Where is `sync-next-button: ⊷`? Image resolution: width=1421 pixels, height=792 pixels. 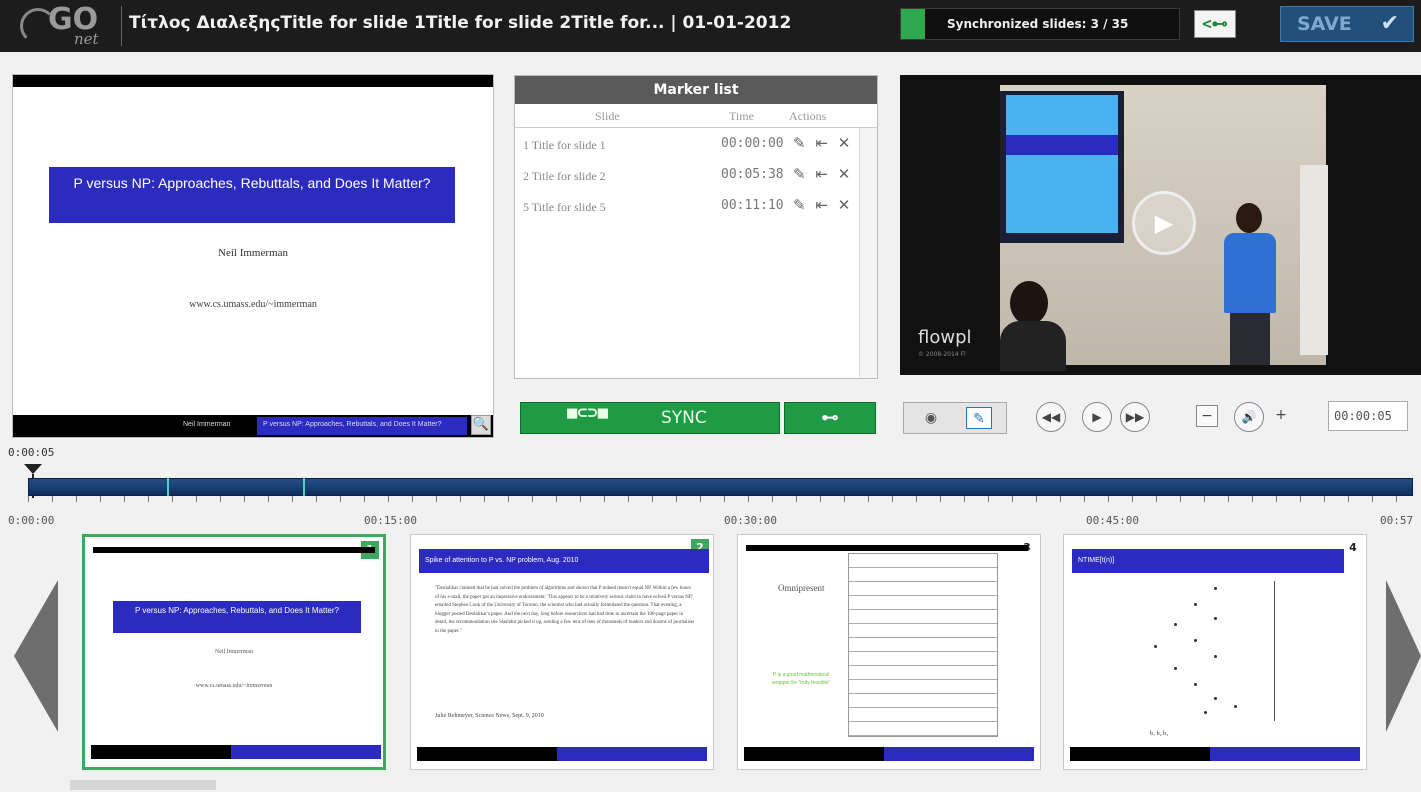
sync-next-button: ⊷ is located at coordinates (830, 418).